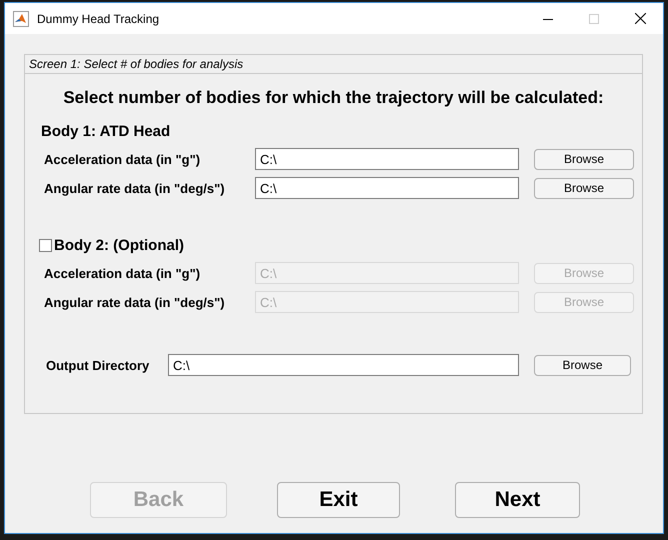 This screenshot has height=540, width=668. What do you see at coordinates (119, 245) in the screenshot?
I see `body-title: Body 2: (Optional)` at bounding box center [119, 245].